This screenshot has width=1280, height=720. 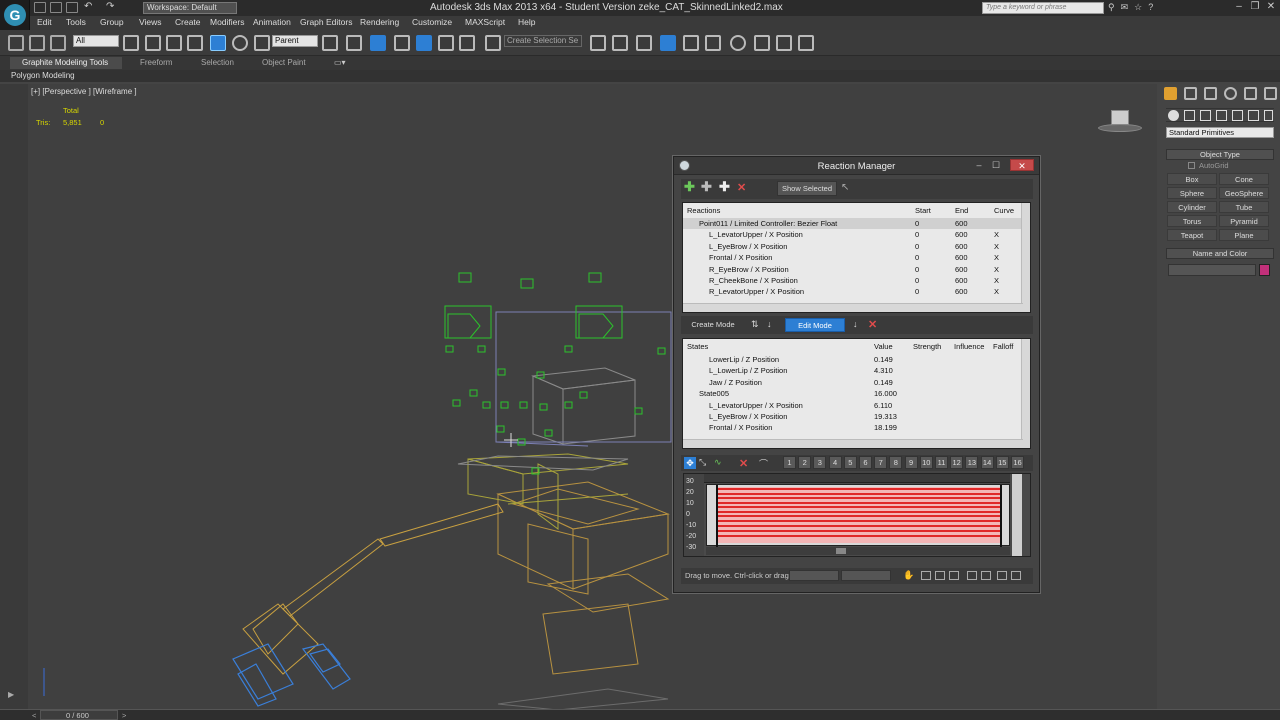 I want to click on reactions-col-curve: Curve, so click(x=1004, y=210).